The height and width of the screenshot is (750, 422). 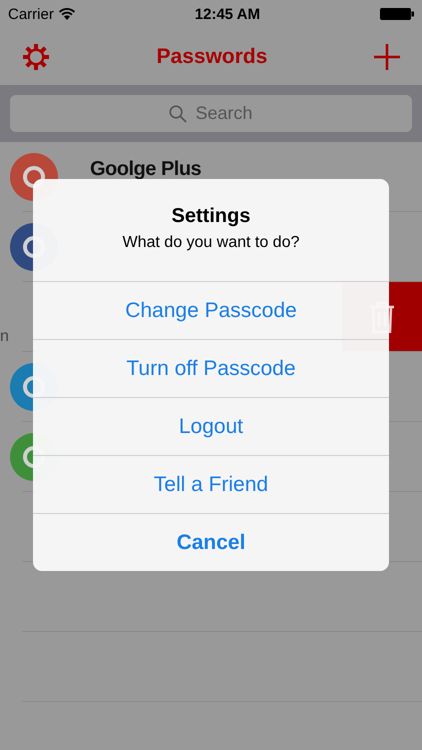 What do you see at coordinates (36, 56) in the screenshot?
I see `settings-icon` at bounding box center [36, 56].